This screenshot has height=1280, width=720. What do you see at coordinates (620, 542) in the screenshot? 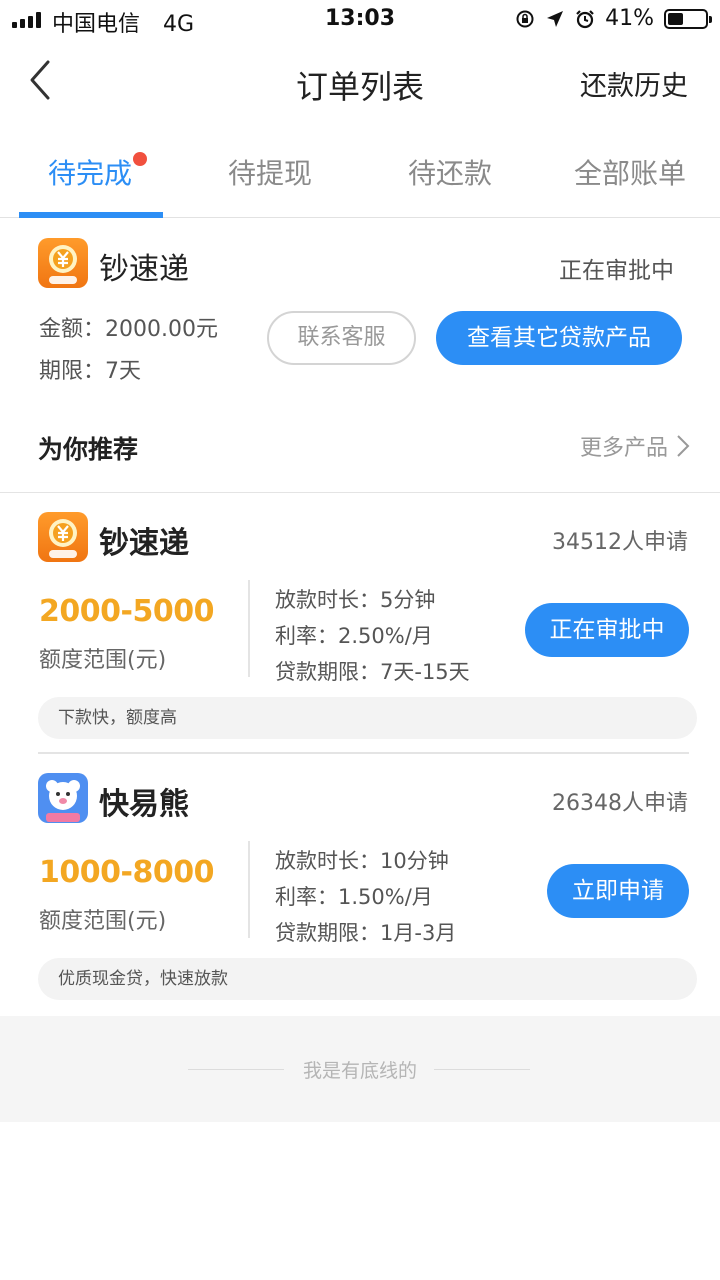
I see `product-apply-count: 34512人申请` at bounding box center [620, 542].